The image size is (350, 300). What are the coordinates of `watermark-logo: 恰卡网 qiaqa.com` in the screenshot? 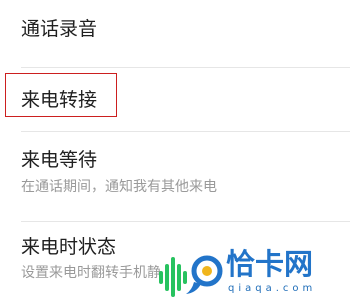 It's located at (253, 272).